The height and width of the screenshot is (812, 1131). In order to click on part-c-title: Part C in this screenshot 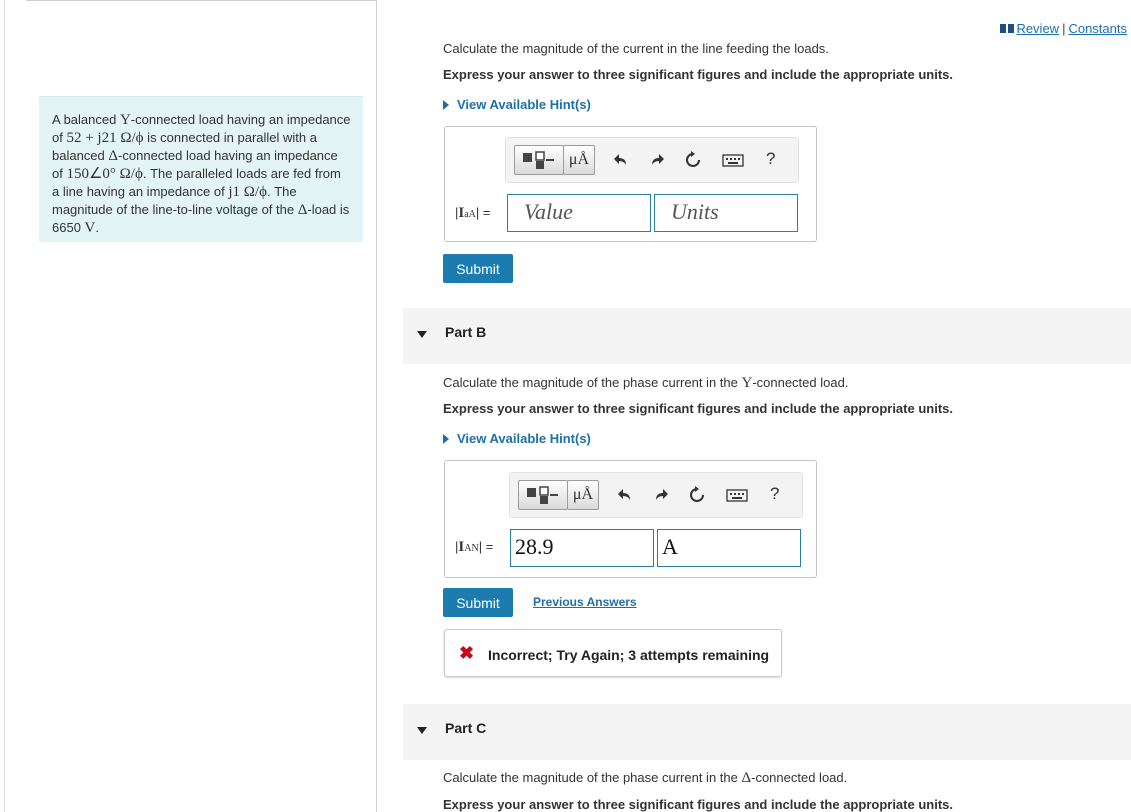, I will do `click(466, 728)`.